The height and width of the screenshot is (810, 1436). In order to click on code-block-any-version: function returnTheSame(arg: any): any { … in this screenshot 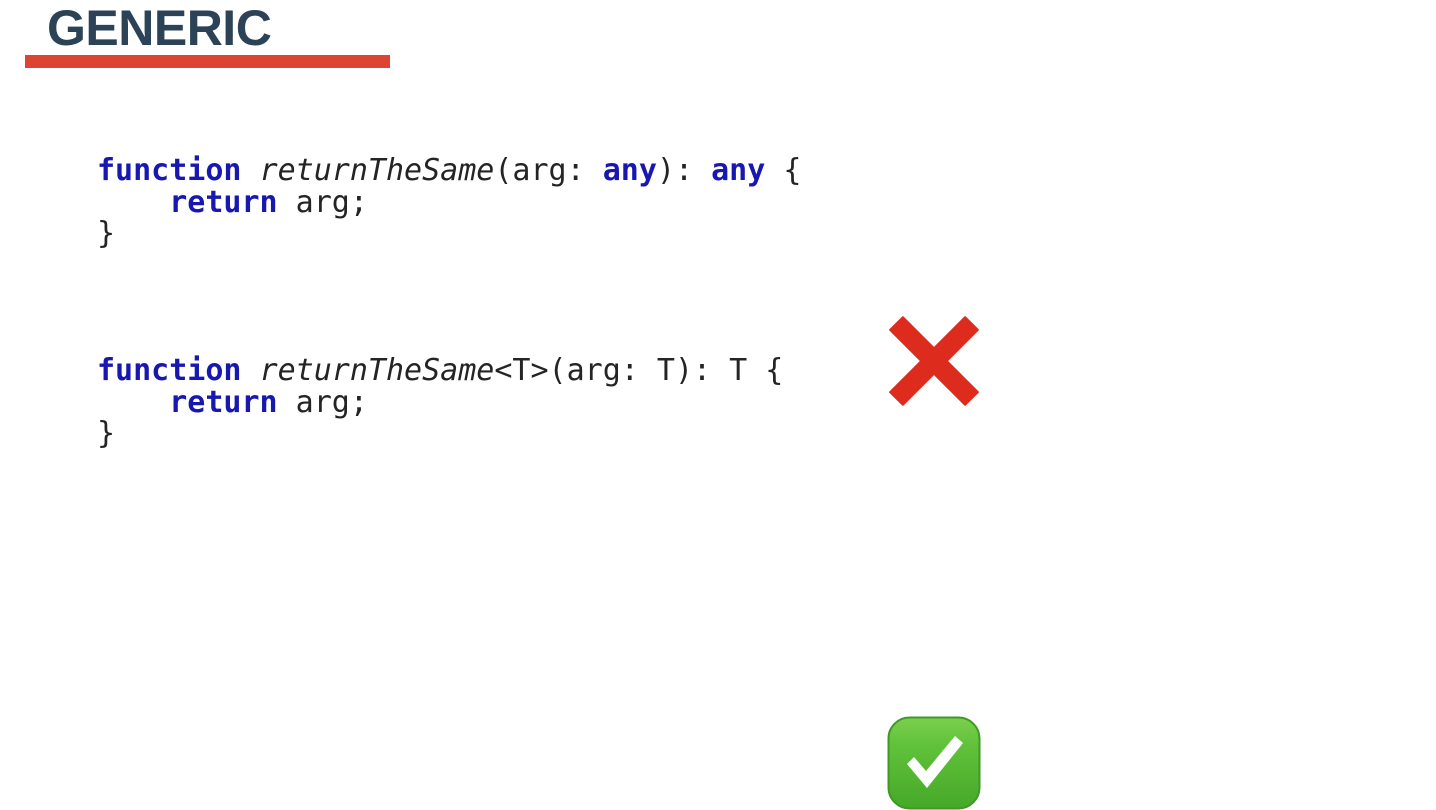, I will do `click(449, 202)`.